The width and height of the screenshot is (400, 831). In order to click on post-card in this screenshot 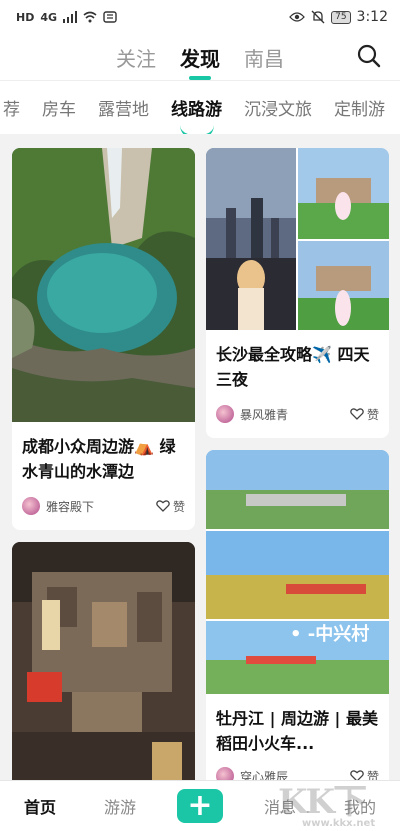, I will do `click(103, 661)`.